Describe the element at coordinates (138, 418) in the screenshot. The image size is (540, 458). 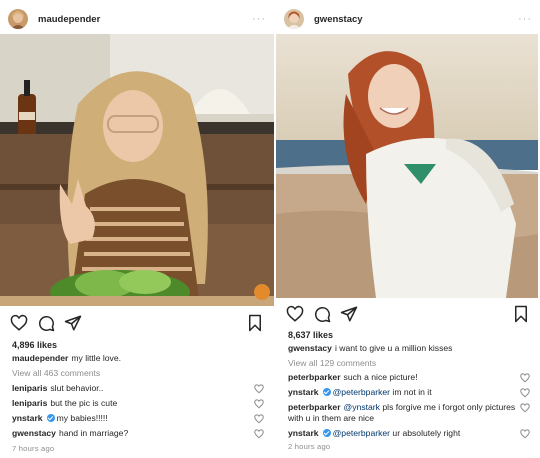
I see `comment-row: ynstark my babies!!!!!` at that location.